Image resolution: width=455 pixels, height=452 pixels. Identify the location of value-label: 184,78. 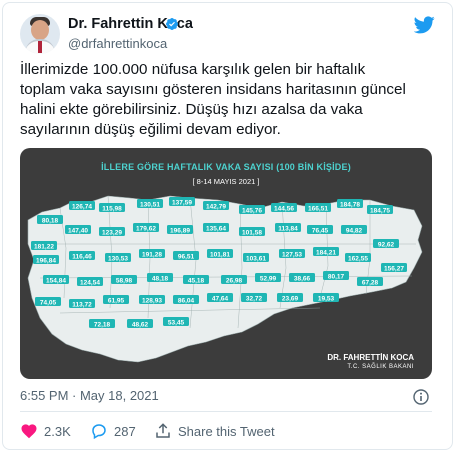
(350, 205).